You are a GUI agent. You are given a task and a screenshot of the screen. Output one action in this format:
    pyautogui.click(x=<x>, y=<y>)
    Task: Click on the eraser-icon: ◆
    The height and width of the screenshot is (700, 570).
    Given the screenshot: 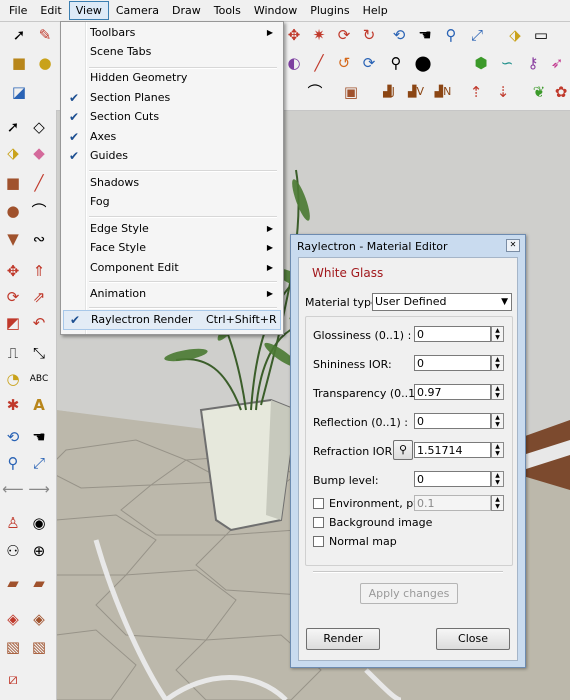 What is the action you would take?
    pyautogui.click(x=39, y=153)
    